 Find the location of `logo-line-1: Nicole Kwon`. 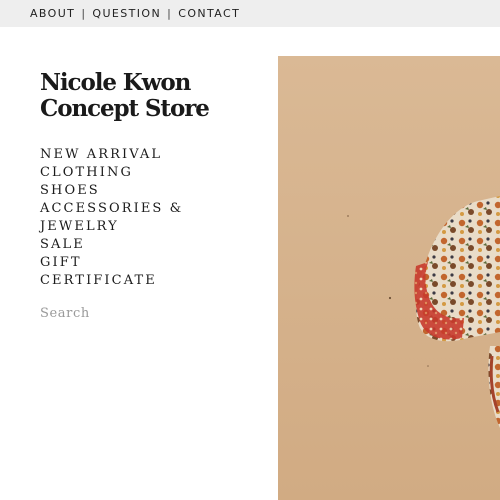

logo-line-1: Nicole Kwon is located at coordinates (115, 82).